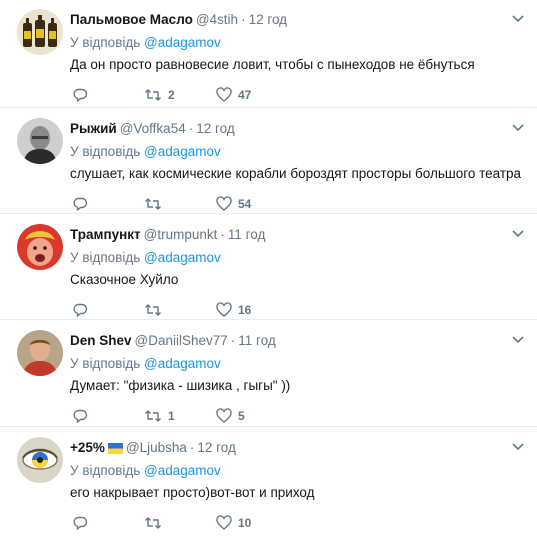  I want to click on user-handle: @Ljubsha, so click(156, 447).